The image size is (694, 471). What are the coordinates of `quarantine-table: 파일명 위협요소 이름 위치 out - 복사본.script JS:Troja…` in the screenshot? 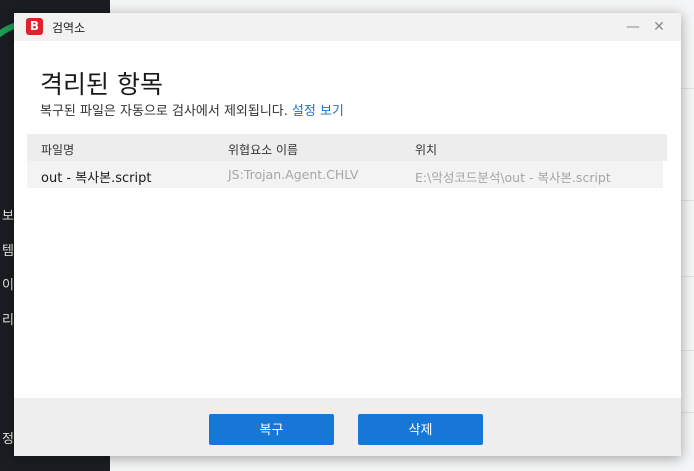 It's located at (347, 161).